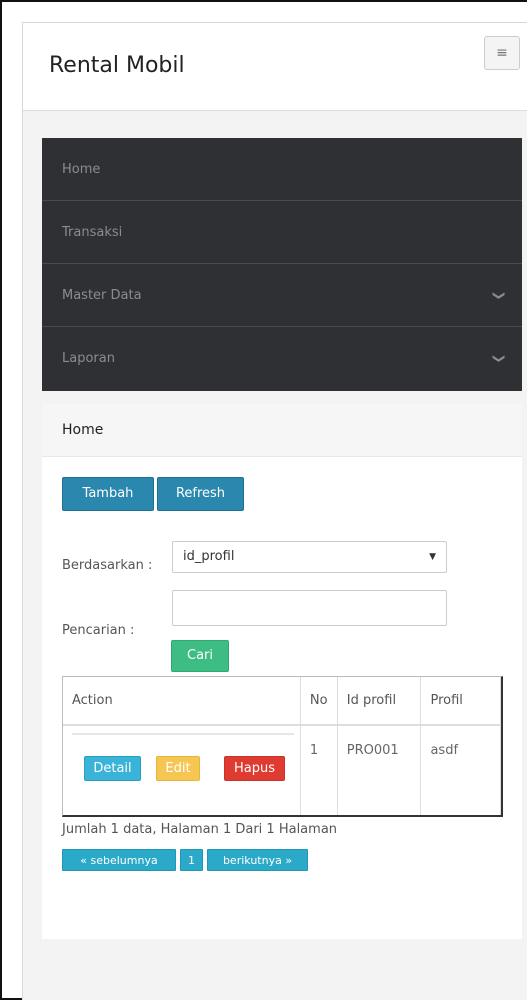 This screenshot has width=527, height=1000. I want to click on page-1-button: 1, so click(191, 860).